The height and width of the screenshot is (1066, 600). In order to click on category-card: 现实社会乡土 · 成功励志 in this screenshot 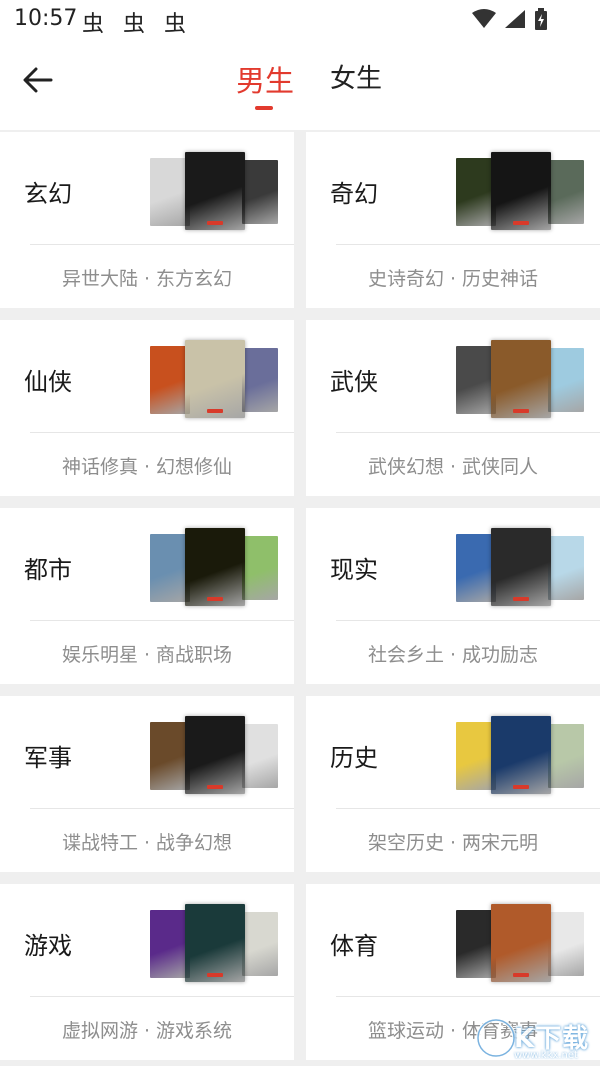, I will do `click(453, 596)`.